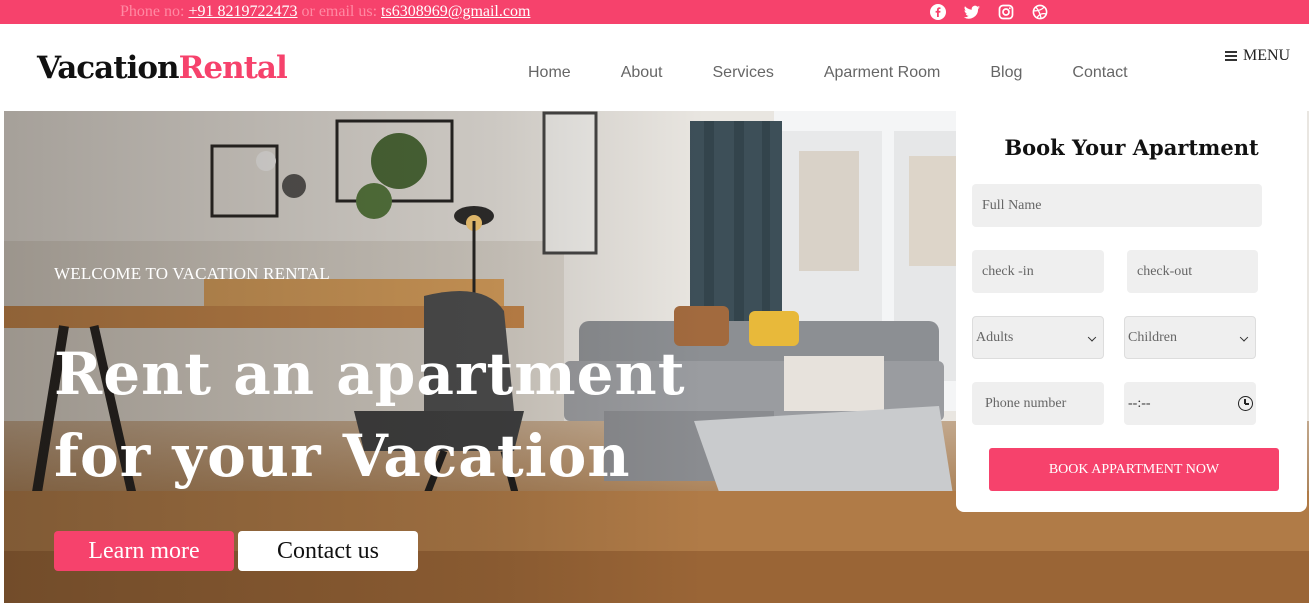 The width and height of the screenshot is (1309, 603). I want to click on check-in-input, so click(1038, 271).